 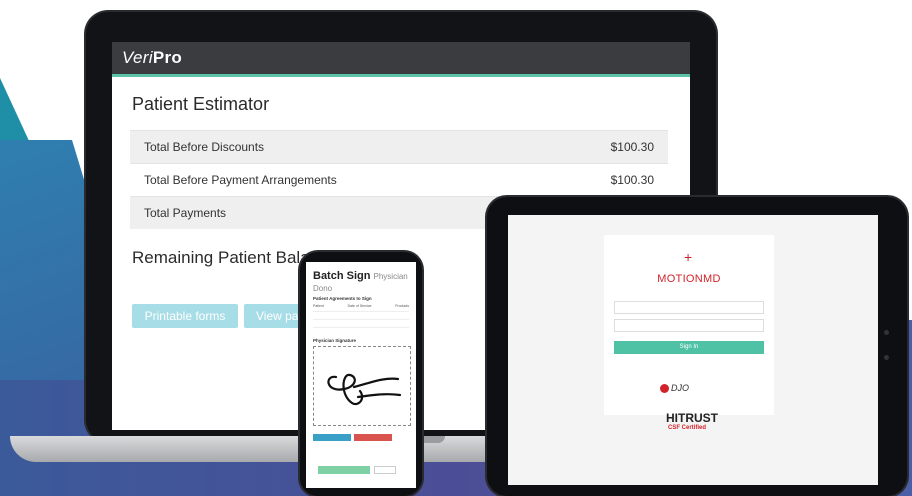 What do you see at coordinates (689, 307) in the screenshot?
I see `username-input` at bounding box center [689, 307].